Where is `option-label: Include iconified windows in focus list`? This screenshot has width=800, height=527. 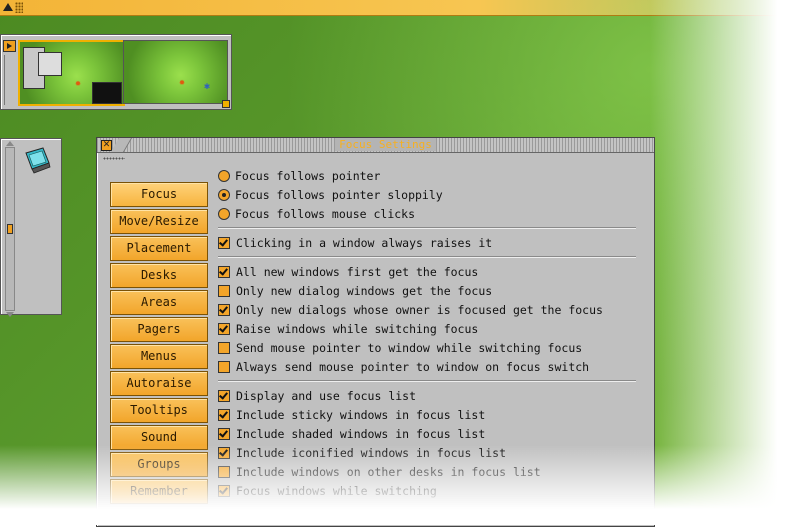
option-label: Include iconified windows in focus list is located at coordinates (371, 452).